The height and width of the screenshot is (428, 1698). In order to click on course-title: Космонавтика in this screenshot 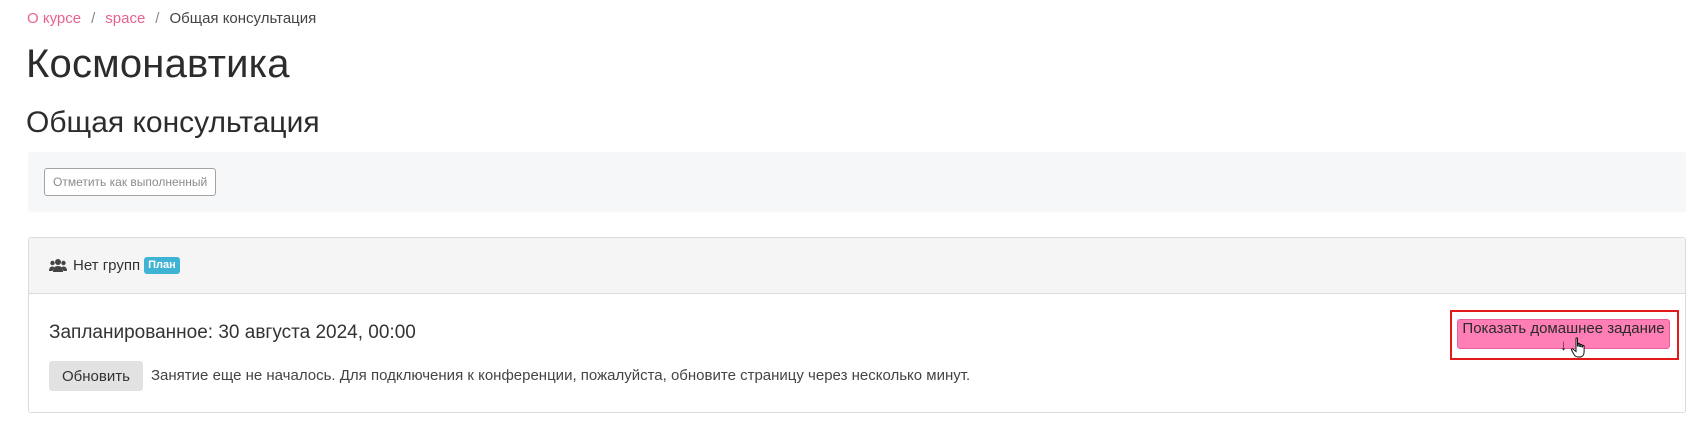, I will do `click(158, 64)`.